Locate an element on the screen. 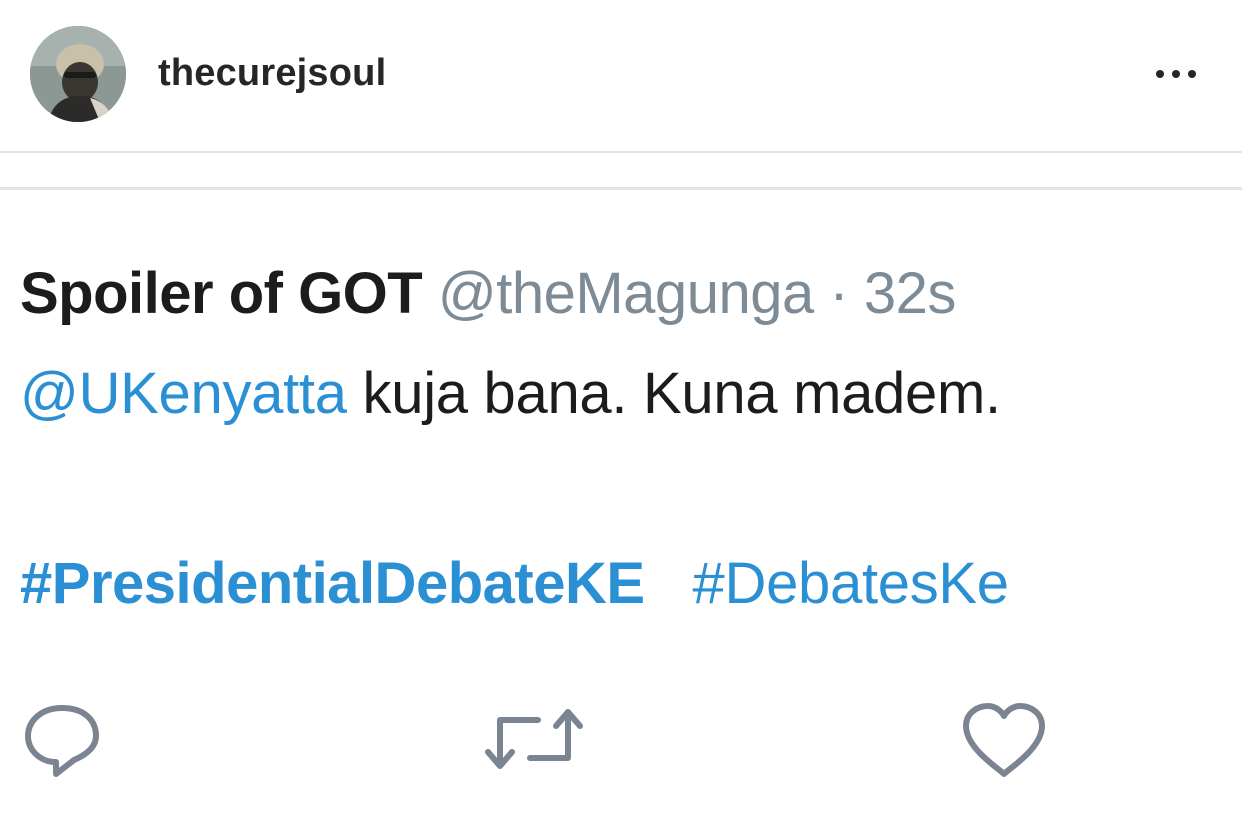  tweet-timestamp: 32s is located at coordinates (910, 293).